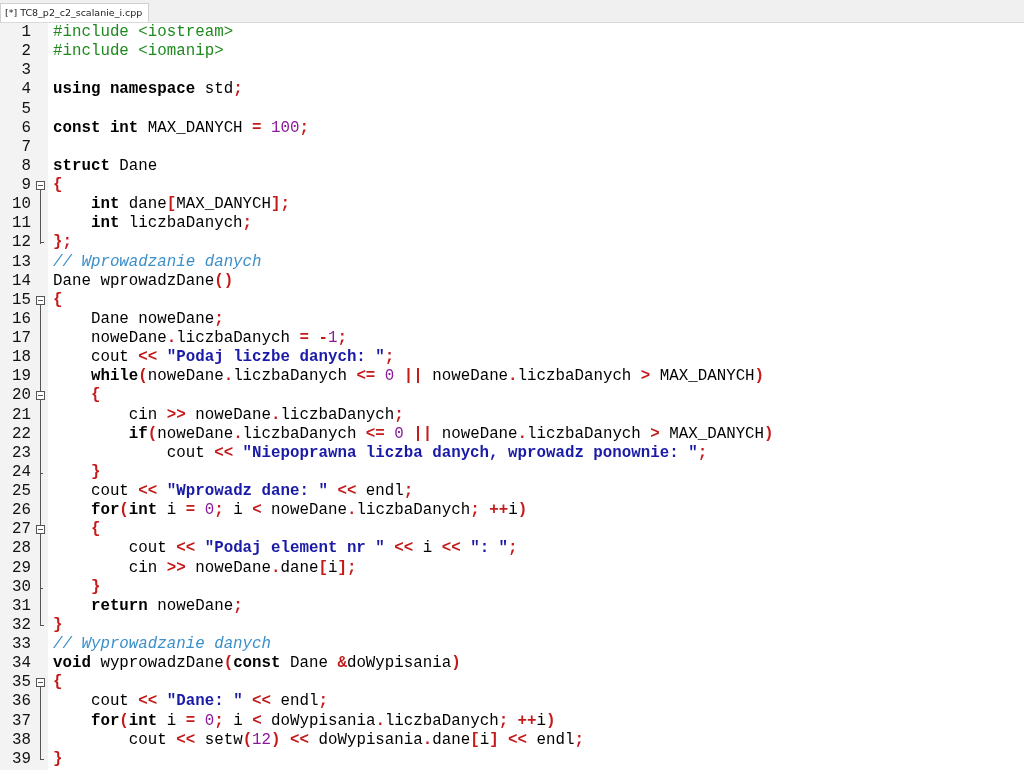 The width and height of the screenshot is (1024, 770). I want to click on line-number: 5, so click(26, 109).